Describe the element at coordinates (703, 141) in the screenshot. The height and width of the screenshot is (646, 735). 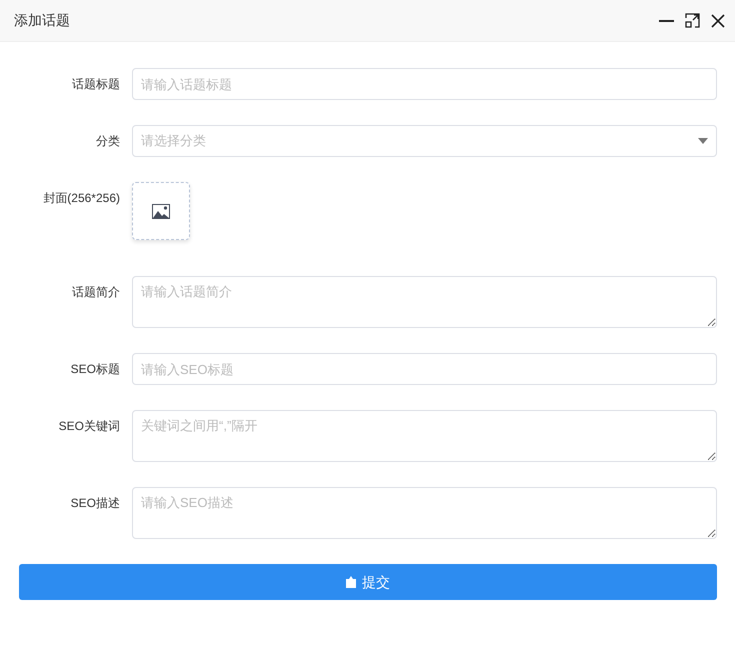
I see `caret-icon` at that location.